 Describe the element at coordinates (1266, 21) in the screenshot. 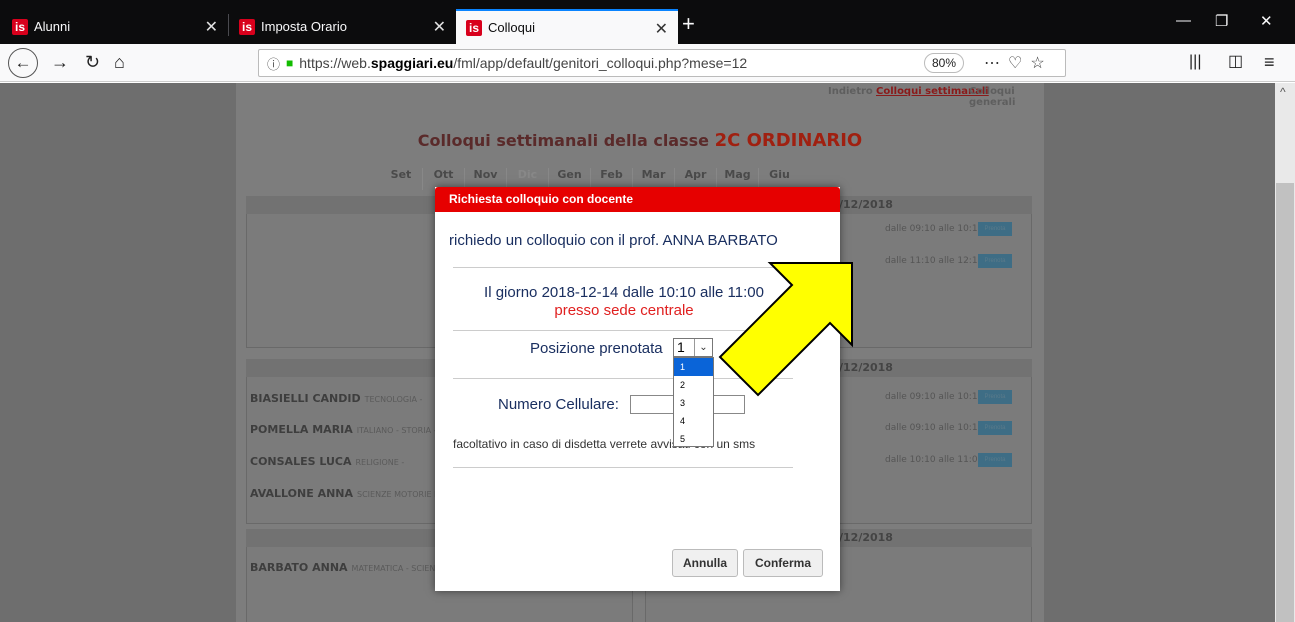

I see `window-close-icon: ✕` at that location.